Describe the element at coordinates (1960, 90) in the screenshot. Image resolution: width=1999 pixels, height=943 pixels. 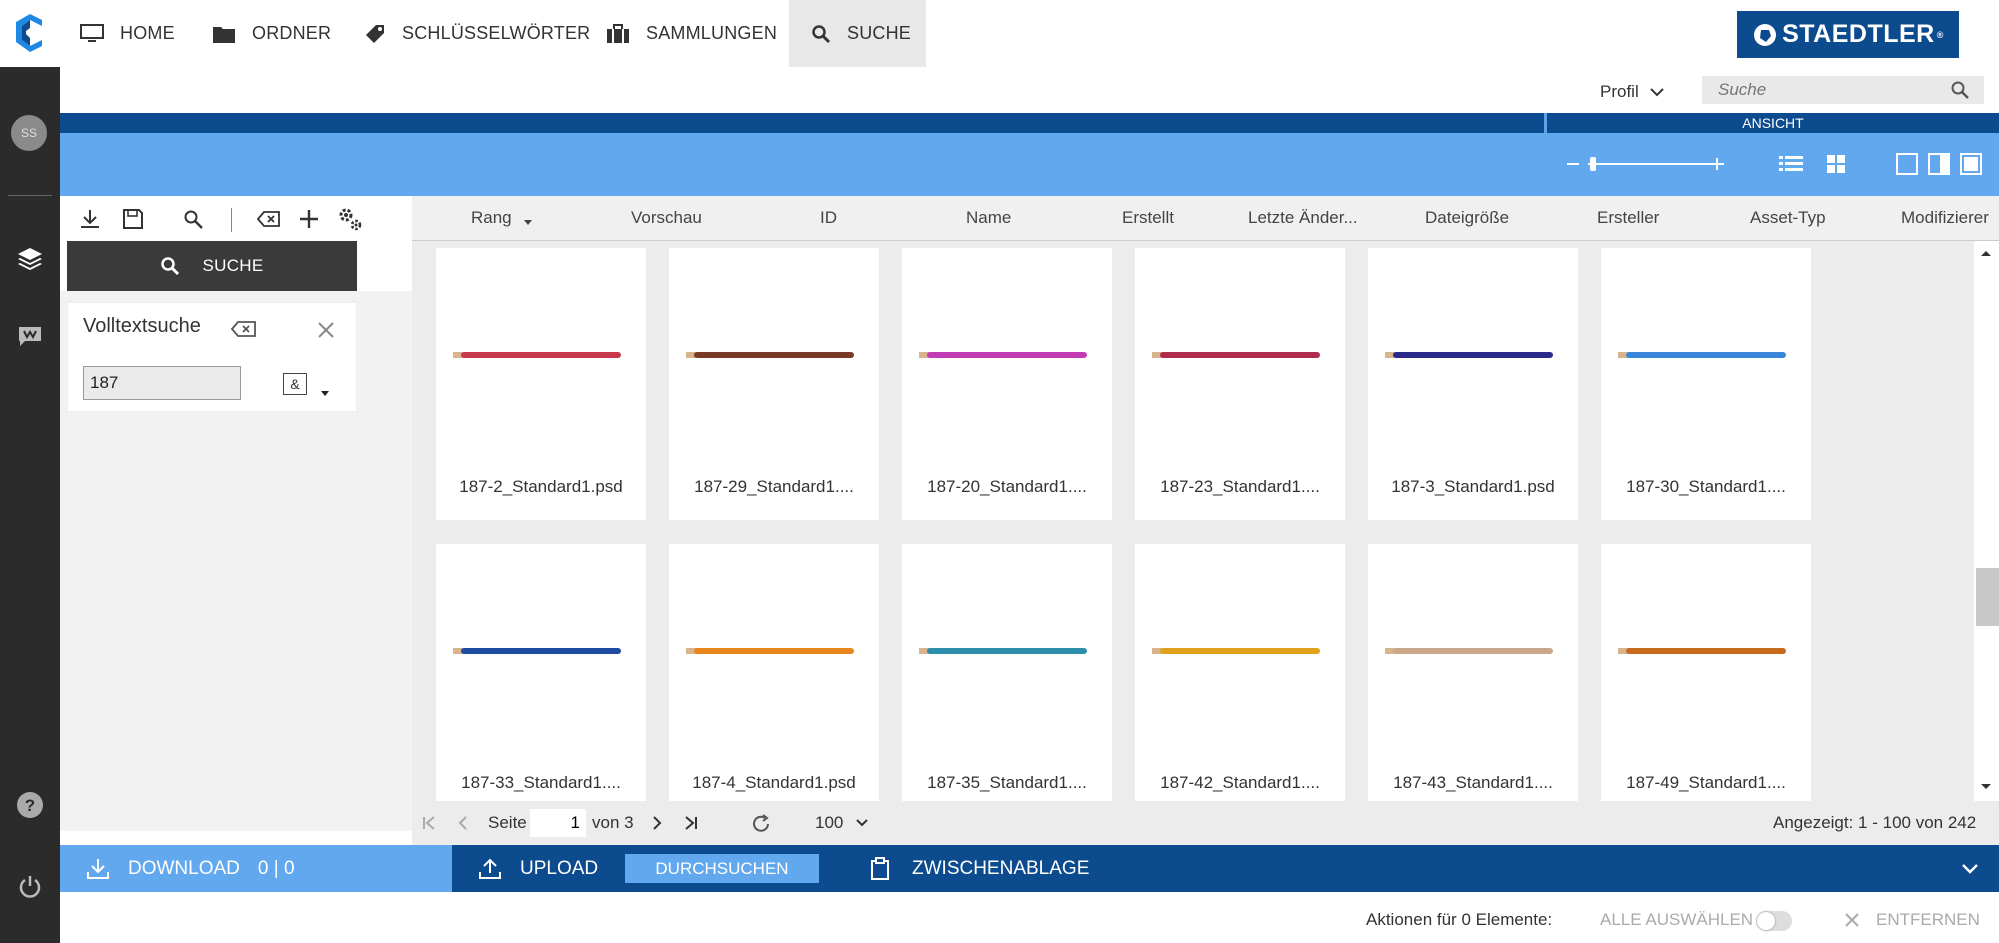
I see `search-icon` at that location.